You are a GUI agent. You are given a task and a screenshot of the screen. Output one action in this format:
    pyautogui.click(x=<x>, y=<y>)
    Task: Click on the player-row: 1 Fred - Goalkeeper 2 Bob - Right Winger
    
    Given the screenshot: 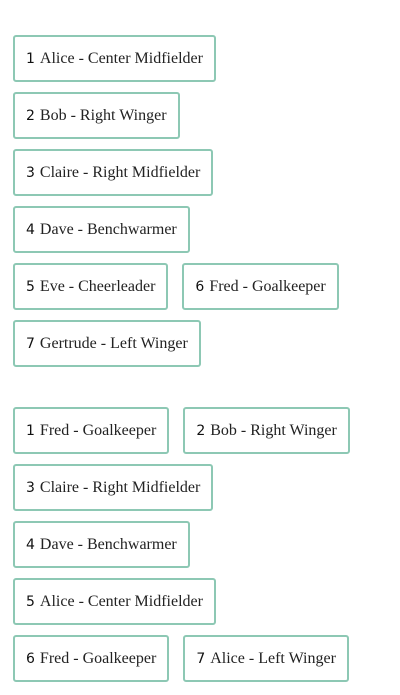 What is the action you would take?
    pyautogui.click(x=203, y=430)
    